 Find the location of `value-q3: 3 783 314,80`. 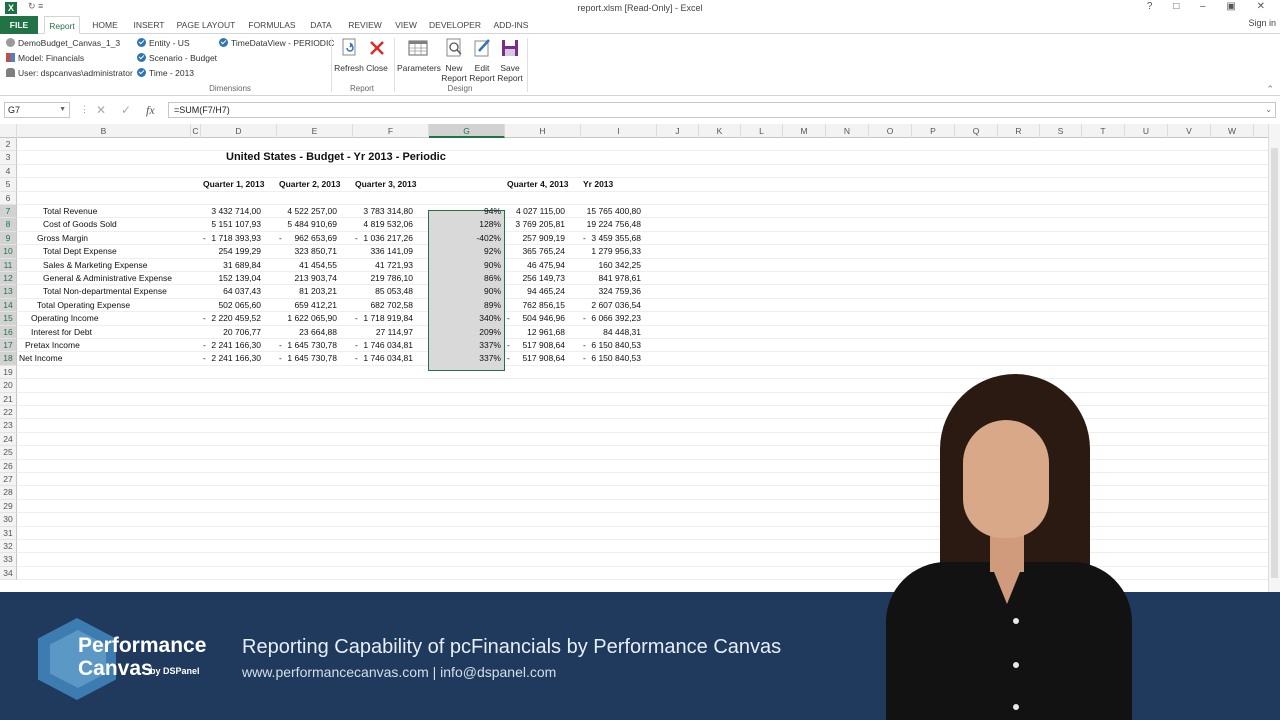

value-q3: 3 783 314,80 is located at coordinates (384, 211).